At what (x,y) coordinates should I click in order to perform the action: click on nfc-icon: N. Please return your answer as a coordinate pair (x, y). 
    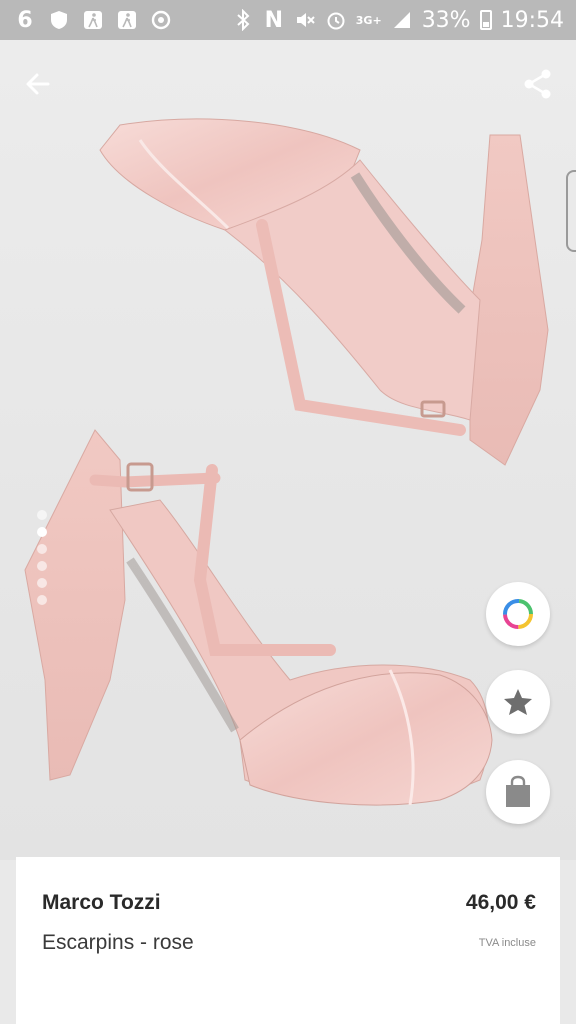
    Looking at the image, I should click on (273, 20).